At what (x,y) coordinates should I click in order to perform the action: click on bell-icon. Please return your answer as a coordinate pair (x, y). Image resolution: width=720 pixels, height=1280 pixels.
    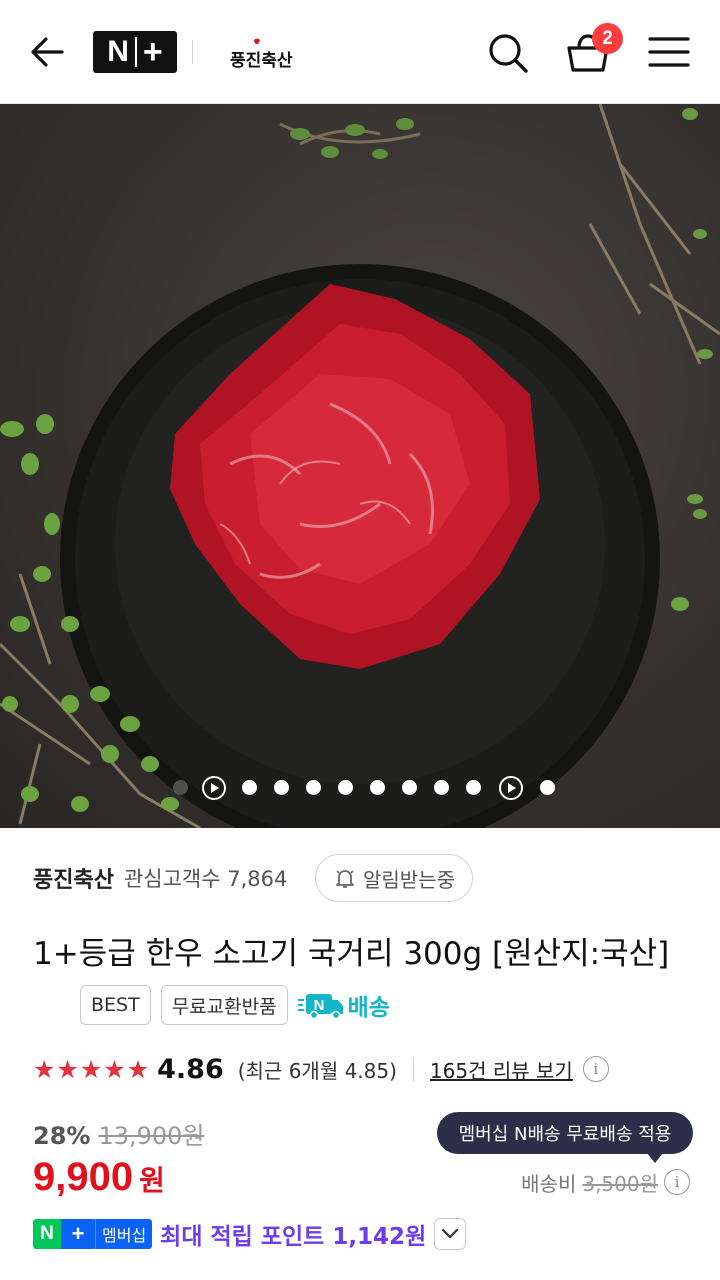
    Looking at the image, I should click on (345, 879).